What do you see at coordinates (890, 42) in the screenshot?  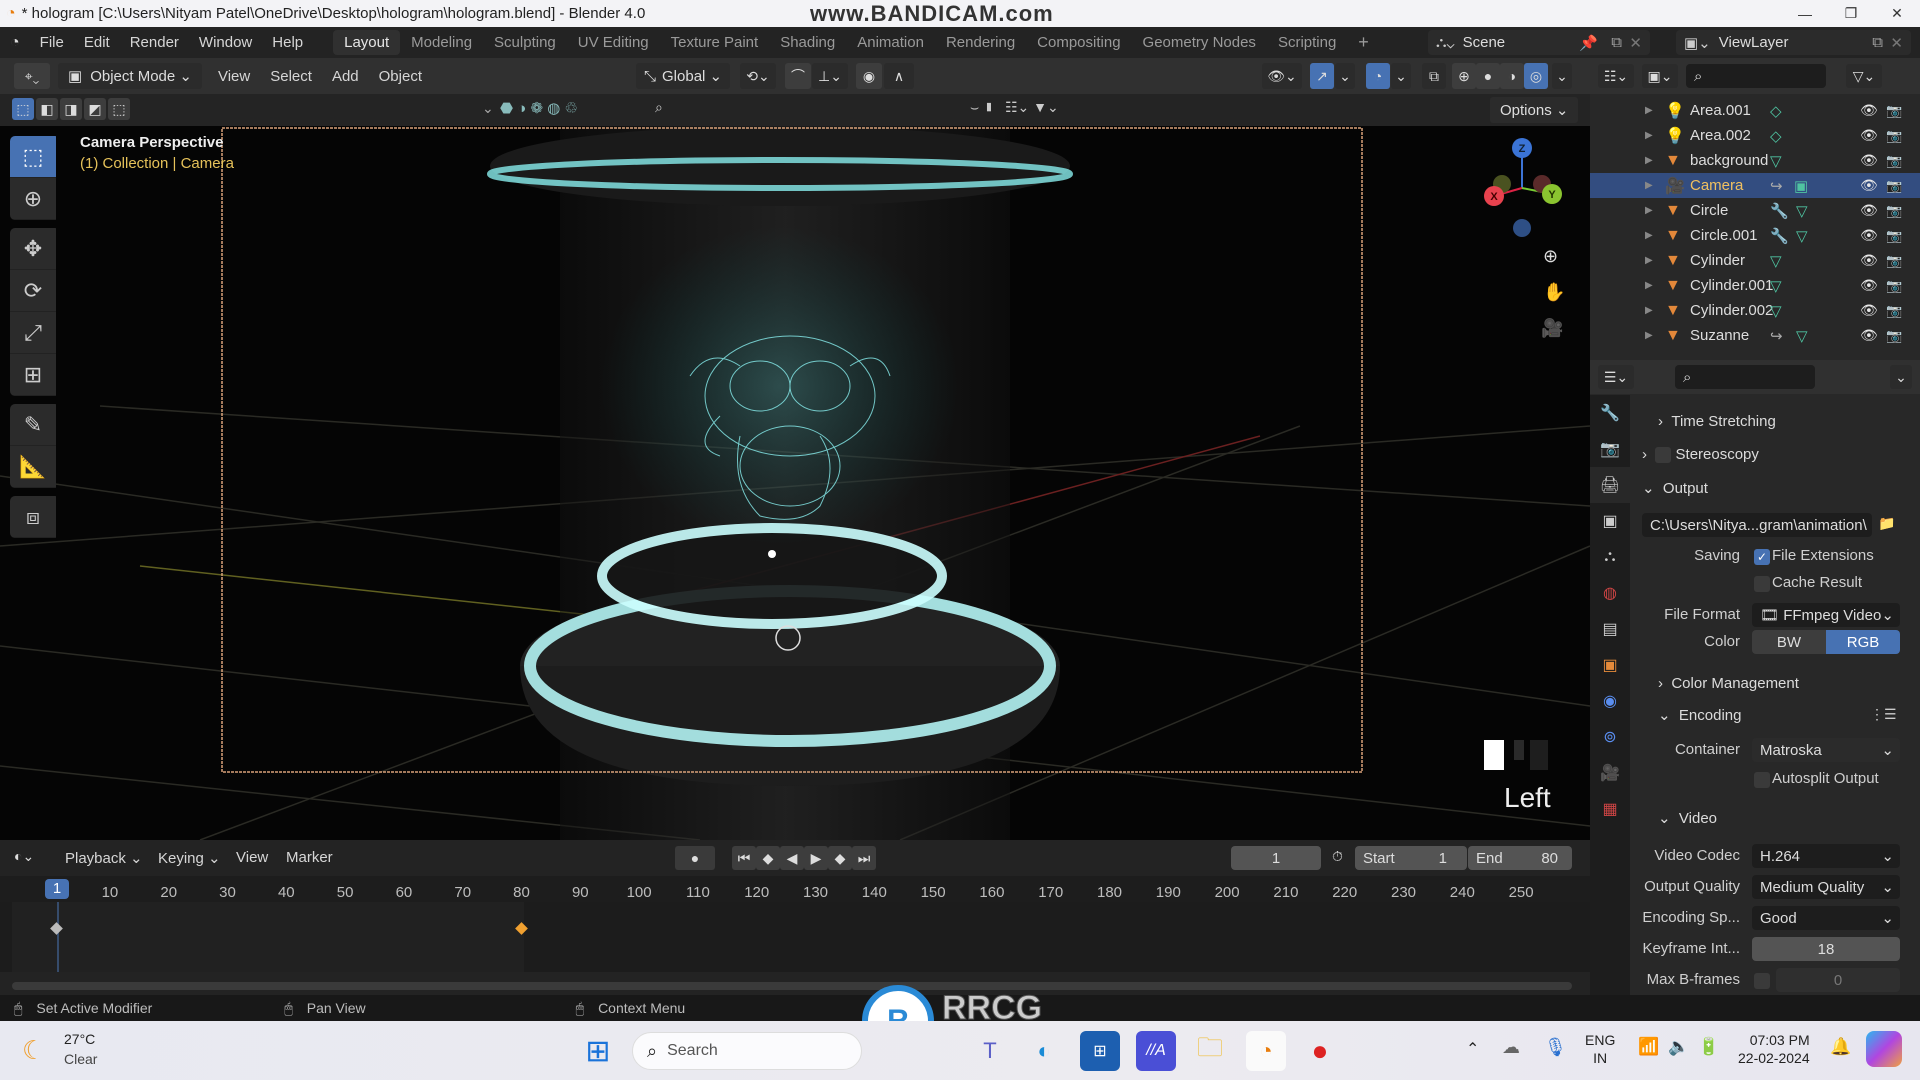 I see `tab-animation: Animation` at bounding box center [890, 42].